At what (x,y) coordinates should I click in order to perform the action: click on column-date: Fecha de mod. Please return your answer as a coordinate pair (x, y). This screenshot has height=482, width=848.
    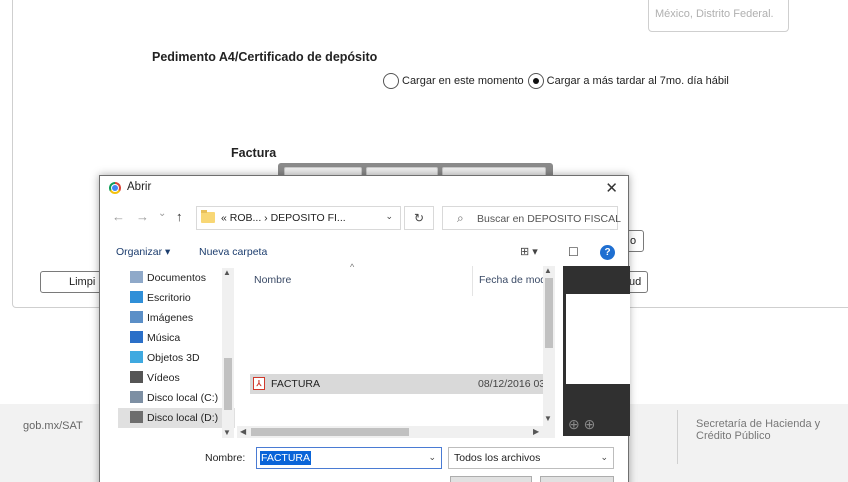
    Looking at the image, I should click on (512, 280).